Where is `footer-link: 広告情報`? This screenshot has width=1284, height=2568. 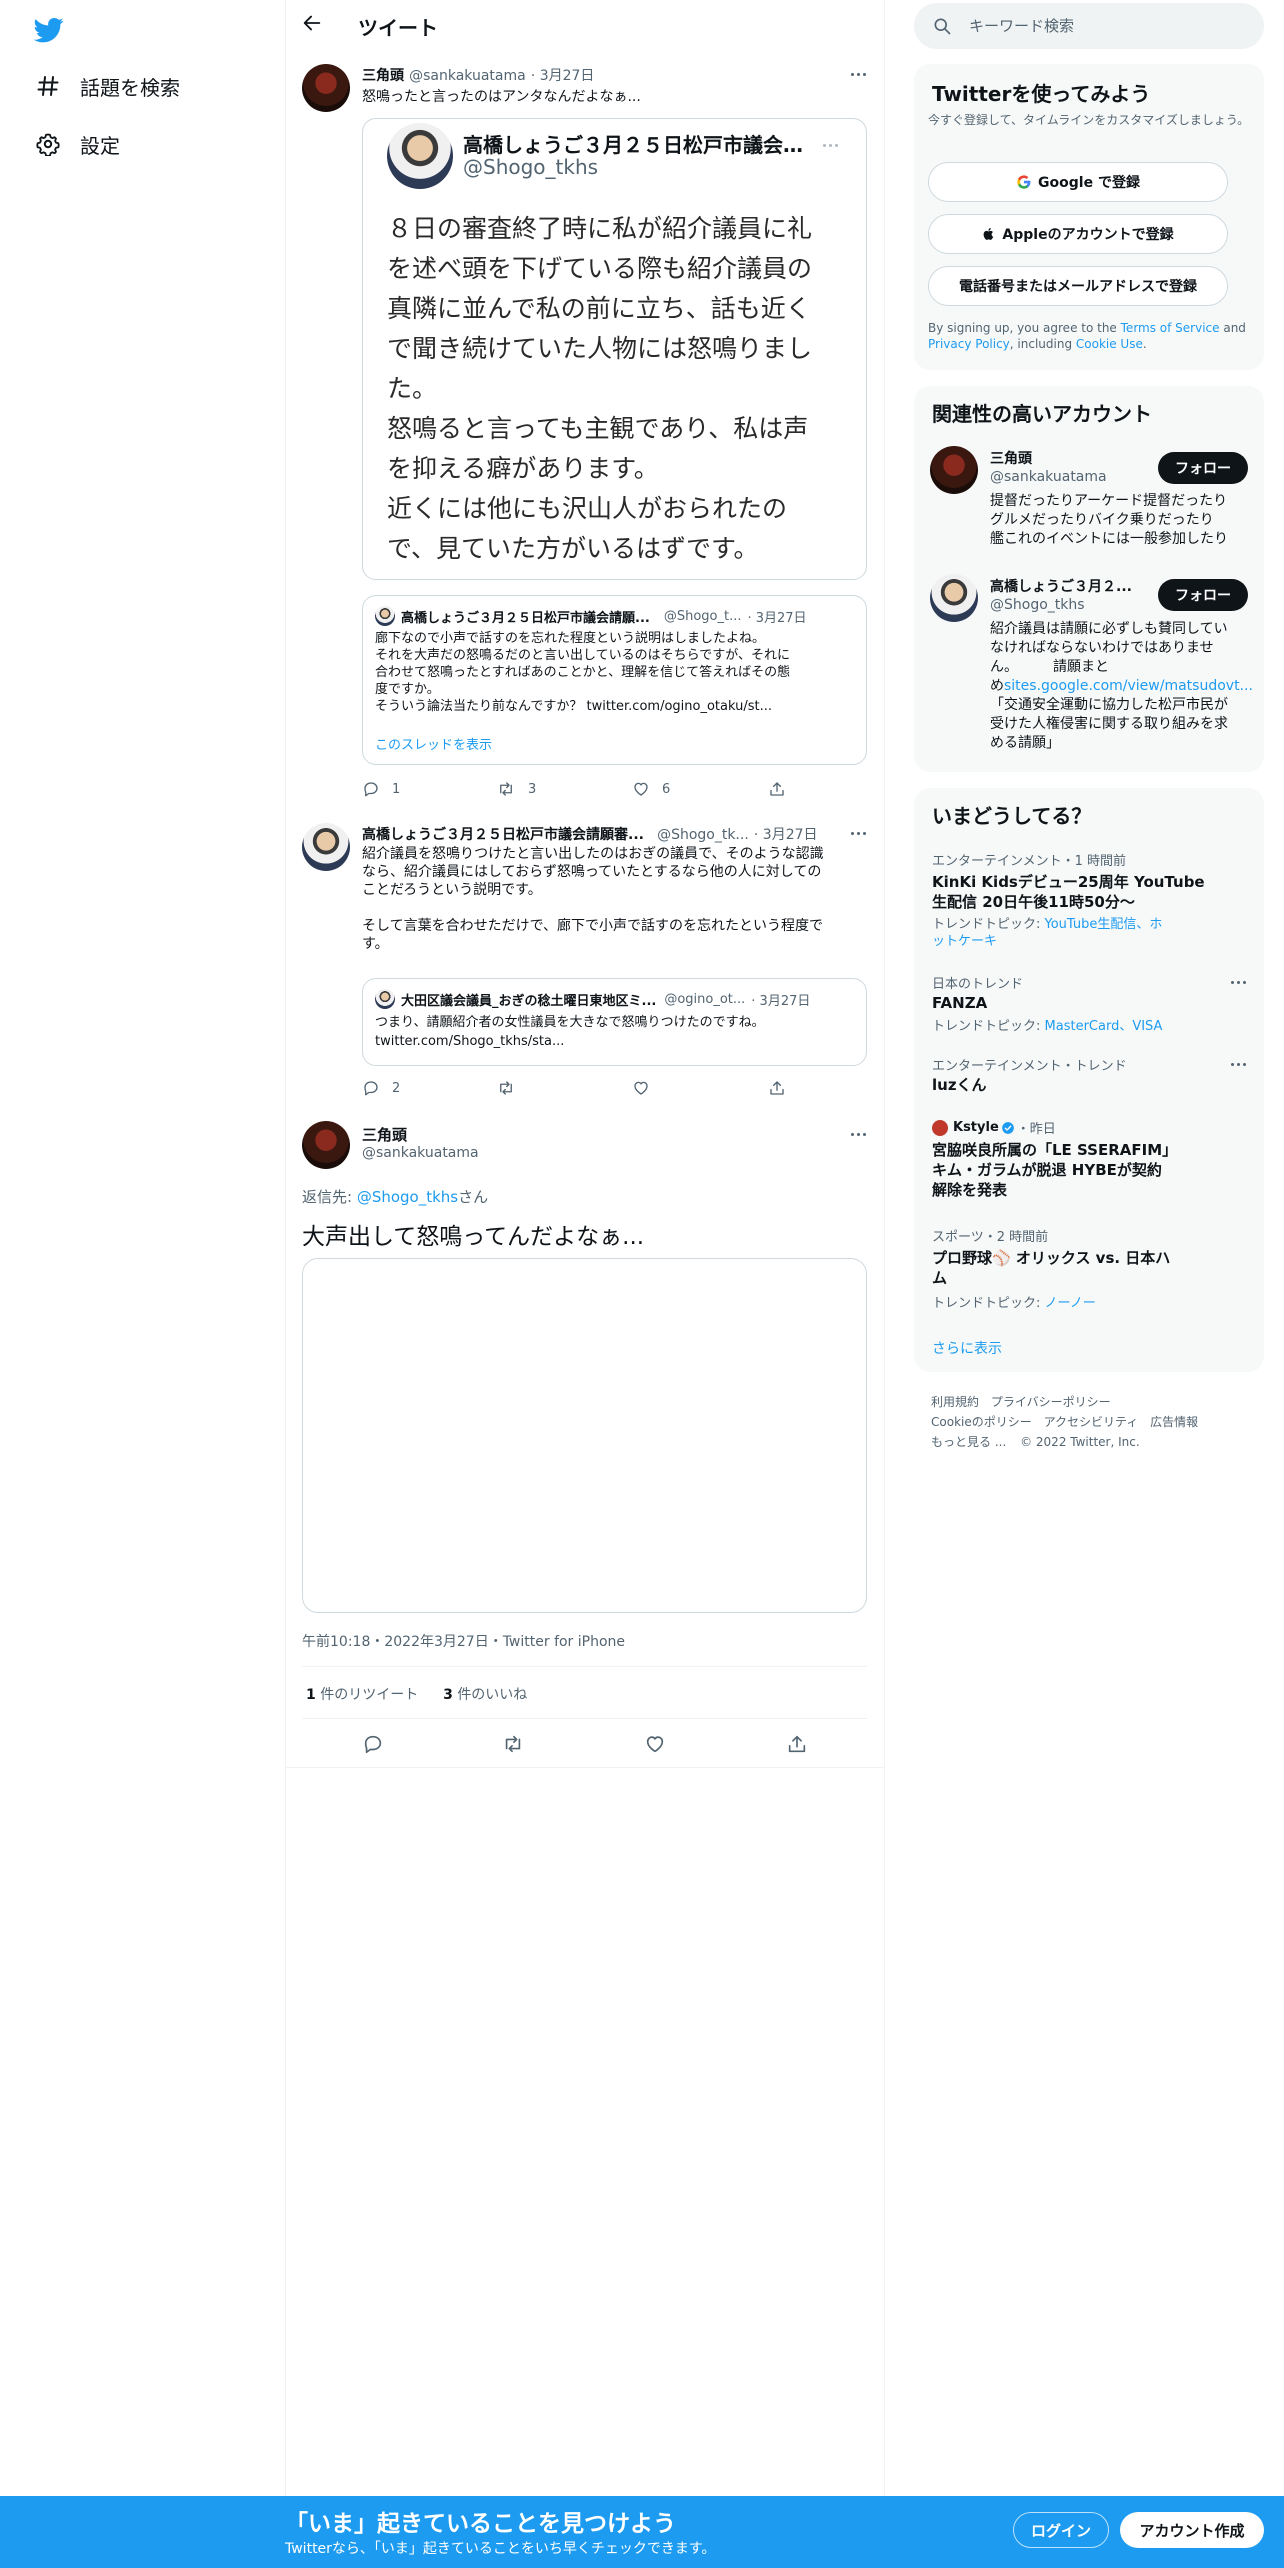
footer-link: 広告情報 is located at coordinates (1174, 1422).